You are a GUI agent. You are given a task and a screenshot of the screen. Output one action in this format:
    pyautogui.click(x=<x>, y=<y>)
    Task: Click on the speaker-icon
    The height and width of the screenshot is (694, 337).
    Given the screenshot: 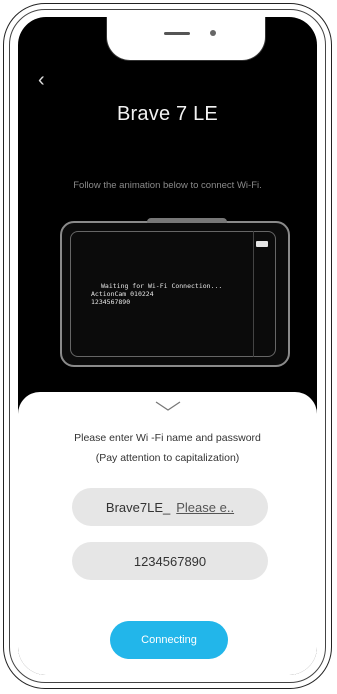 What is the action you would take?
    pyautogui.click(x=177, y=33)
    